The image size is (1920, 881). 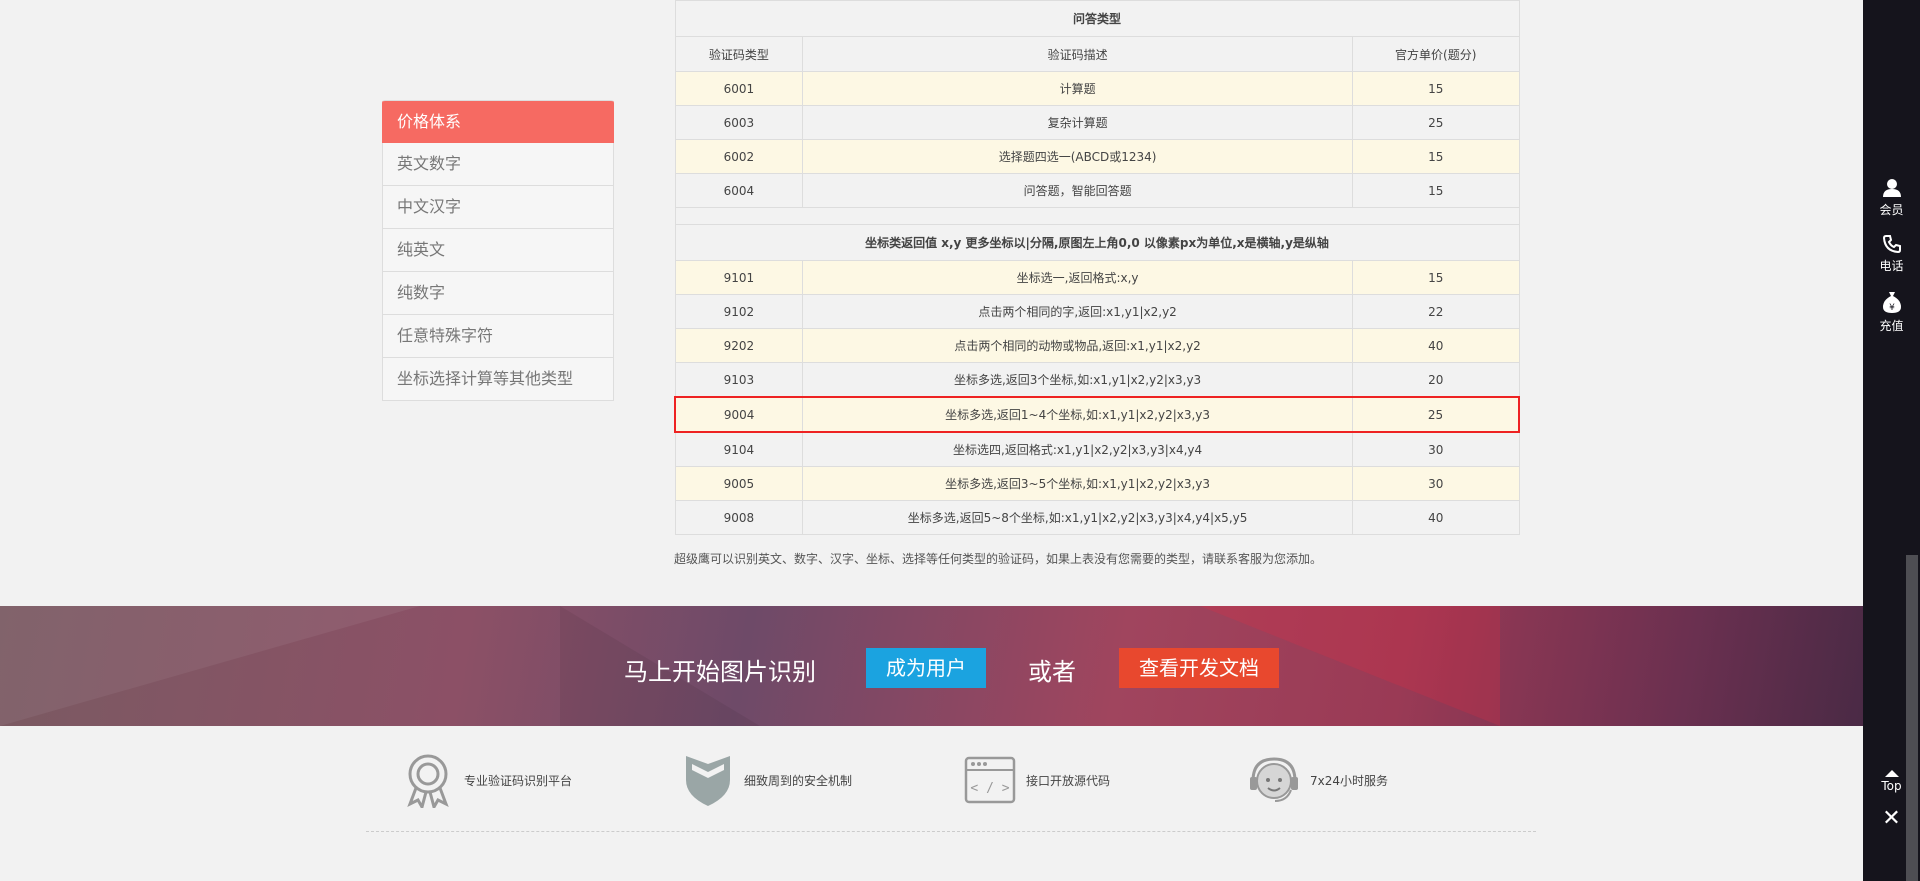 What do you see at coordinates (428, 780) in the screenshot?
I see `award-icon` at bounding box center [428, 780].